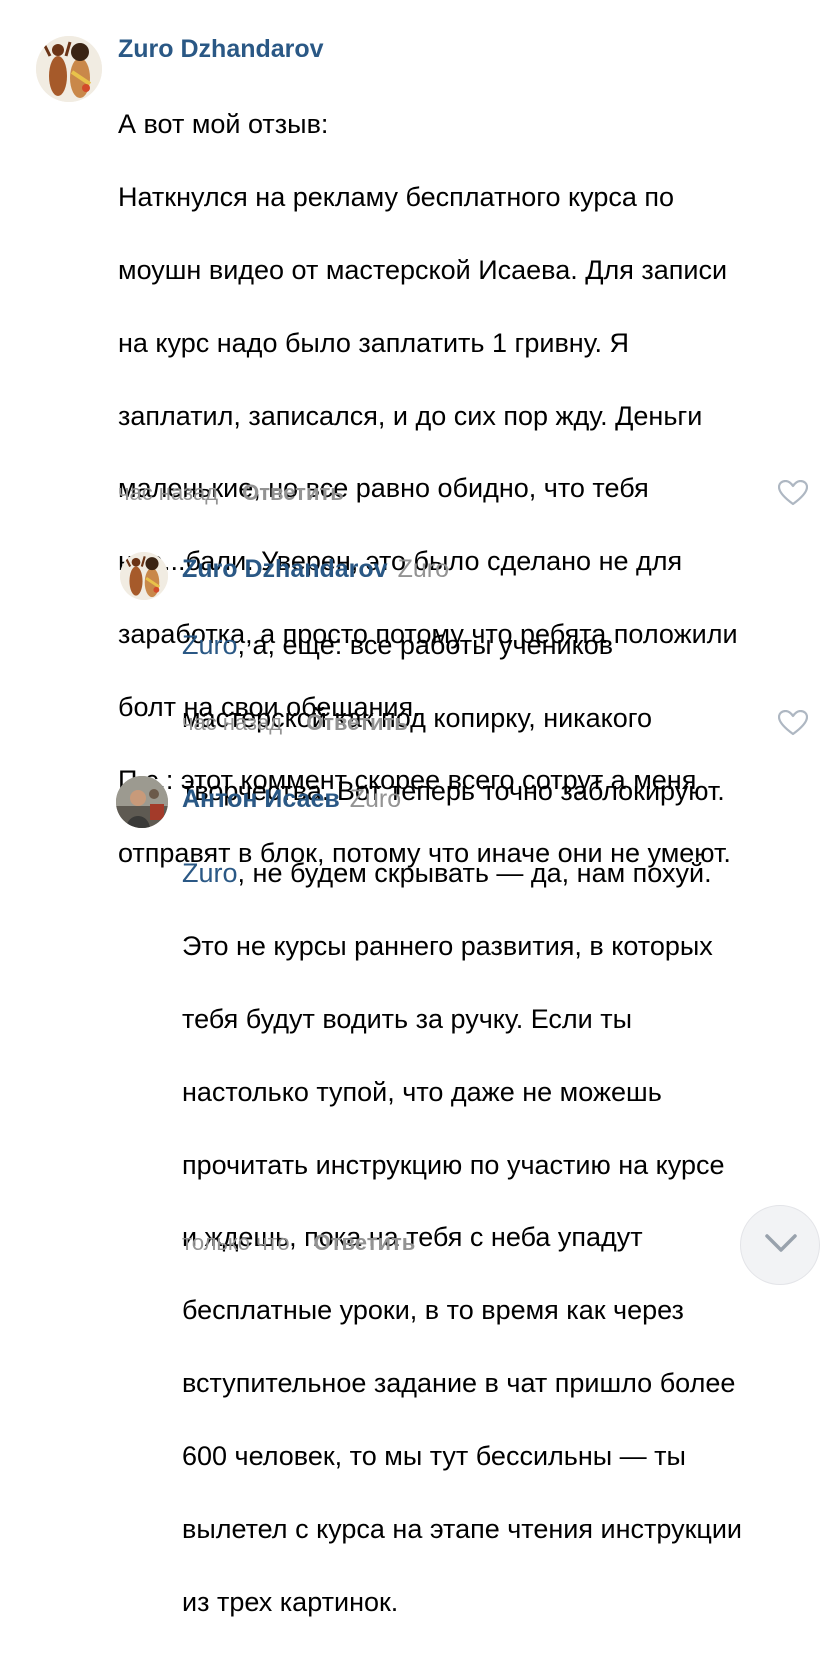 The width and height of the screenshot is (835, 1656). What do you see at coordinates (223, 124) in the screenshot?
I see `text-line: А вот мой отзыв:` at bounding box center [223, 124].